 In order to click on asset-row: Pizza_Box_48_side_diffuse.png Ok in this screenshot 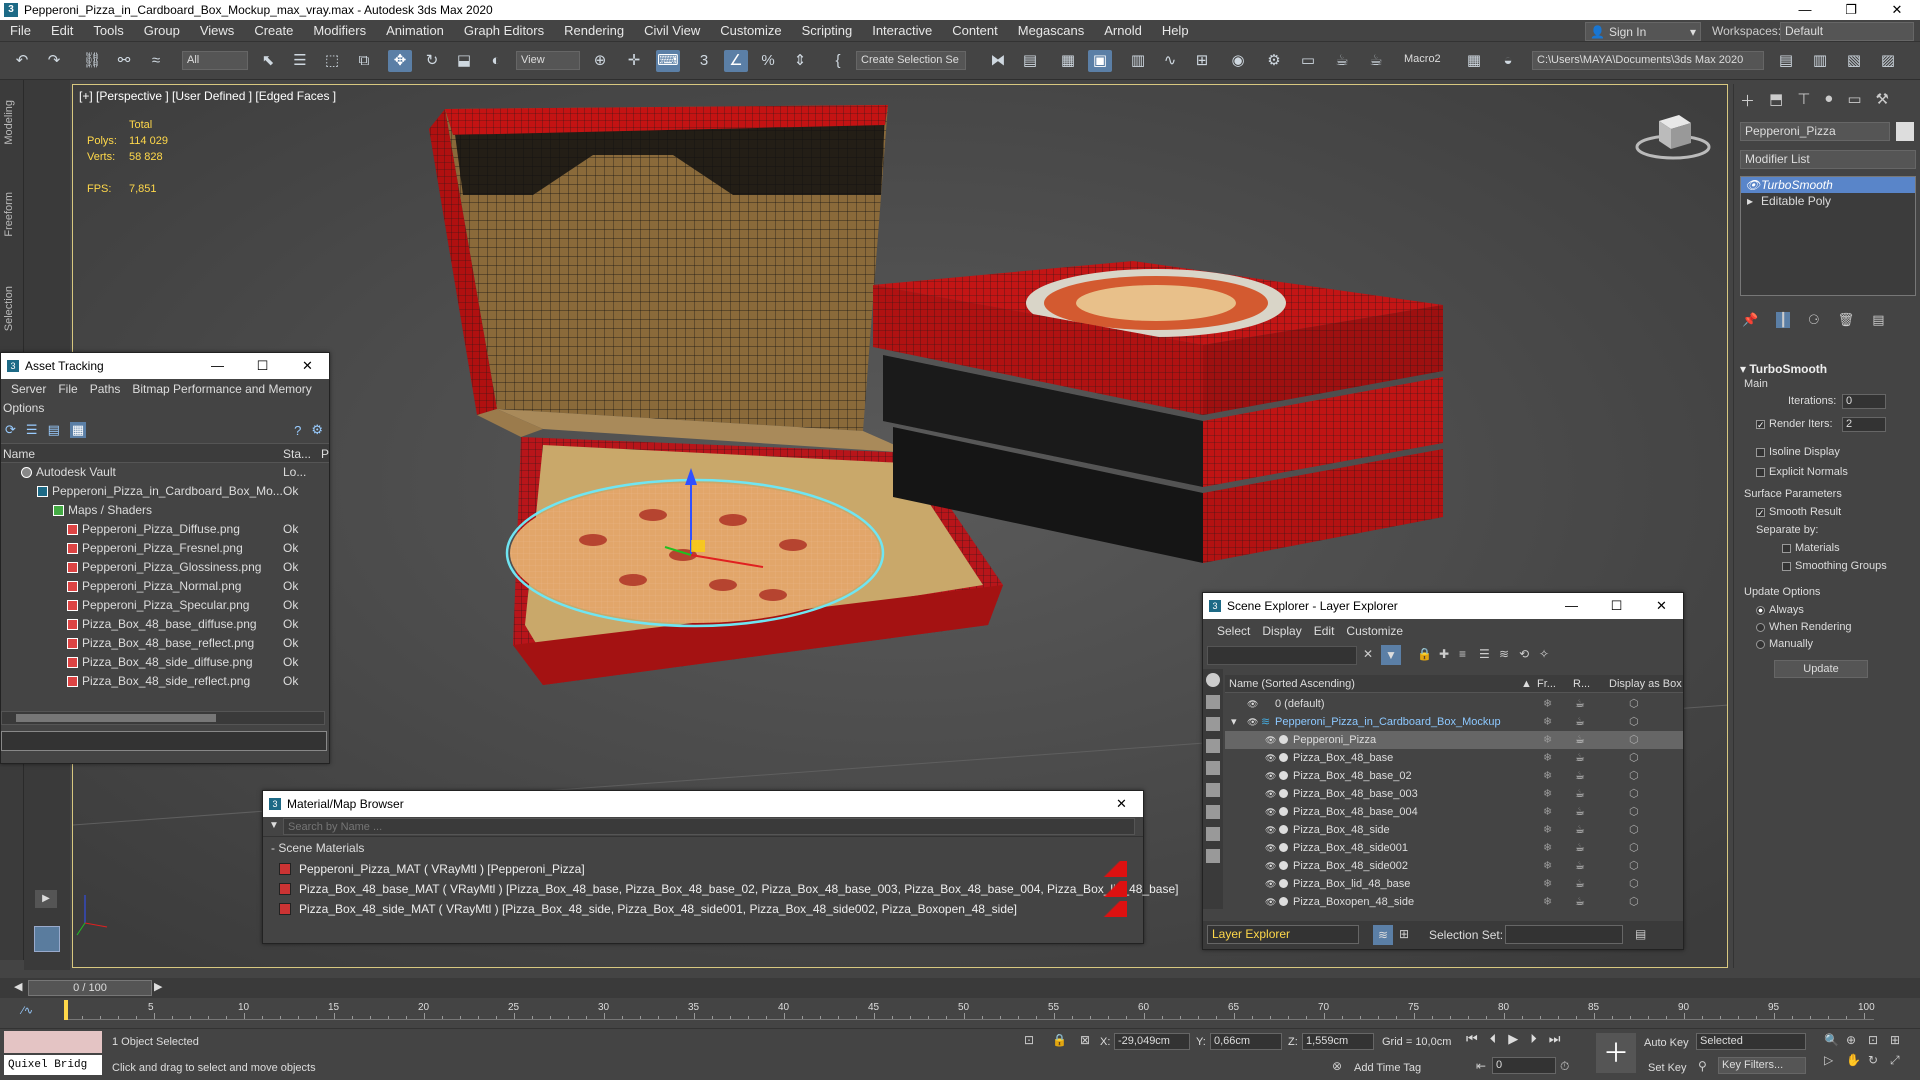, I will do `click(165, 662)`.